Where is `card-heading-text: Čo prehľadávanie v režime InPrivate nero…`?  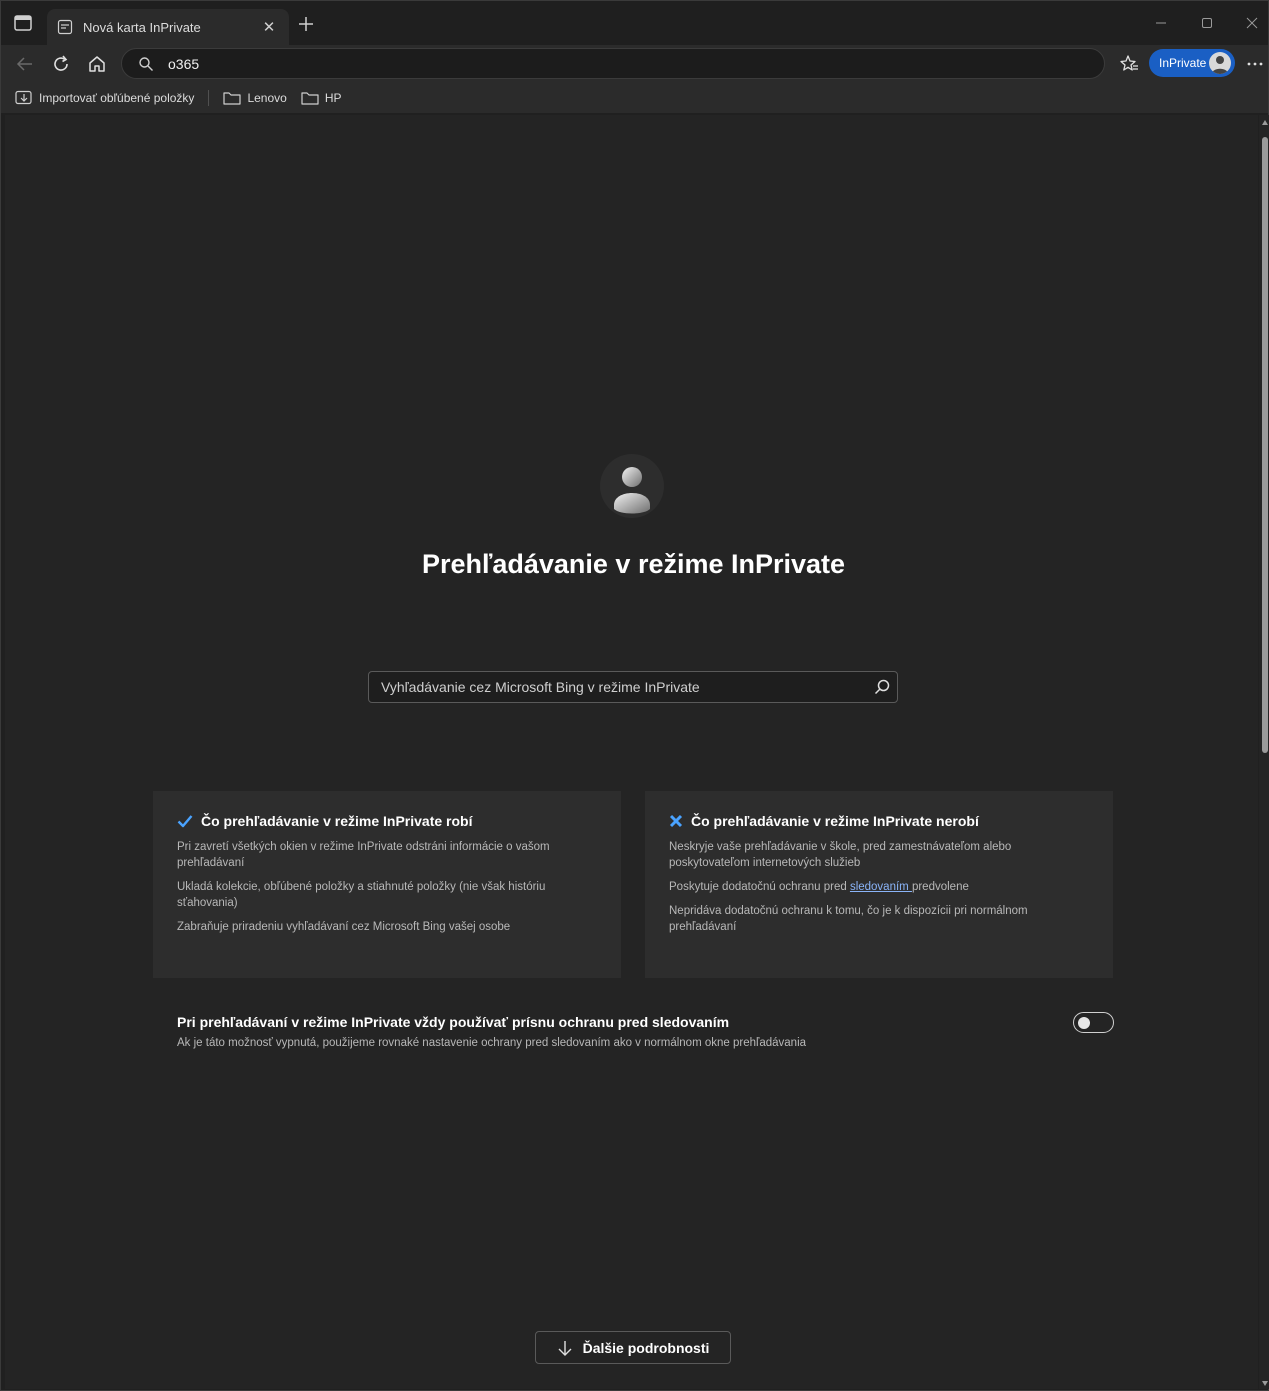 card-heading-text: Čo prehľadávanie v režime InPrivate nero… is located at coordinates (835, 821).